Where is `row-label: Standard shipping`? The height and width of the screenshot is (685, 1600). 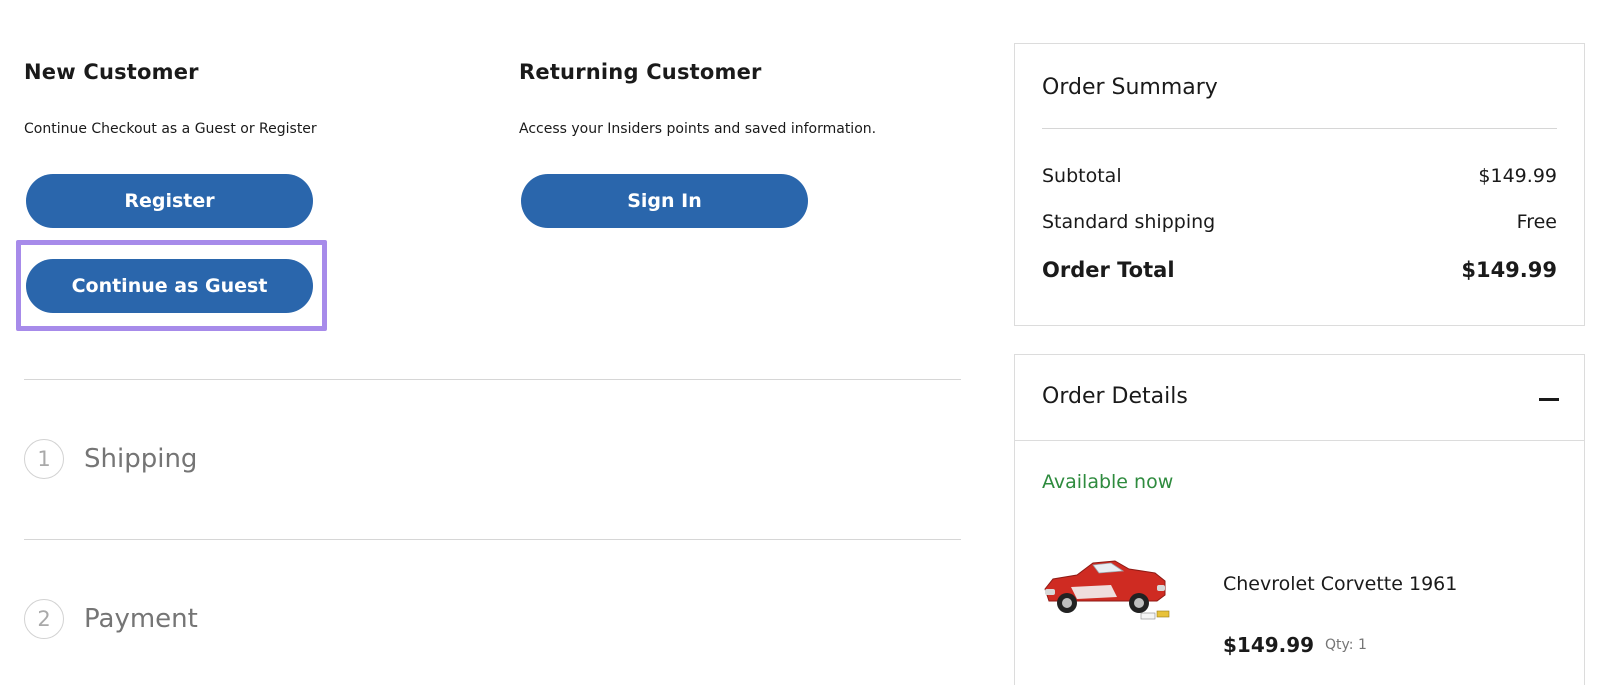
row-label: Standard shipping is located at coordinates (1129, 222).